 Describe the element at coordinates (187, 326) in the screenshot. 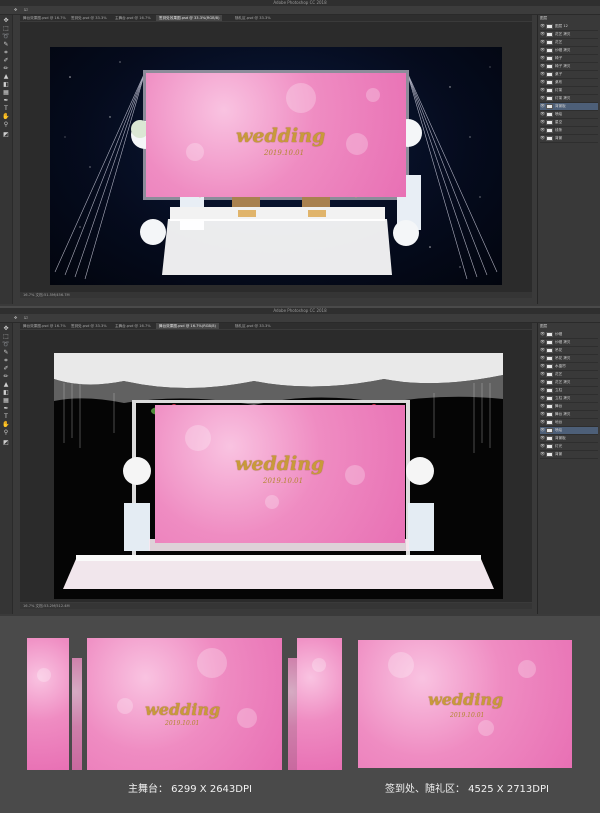

I see `tab-doc-active: 舞台效果图.psd @ 16.7%(RGB/8)` at that location.